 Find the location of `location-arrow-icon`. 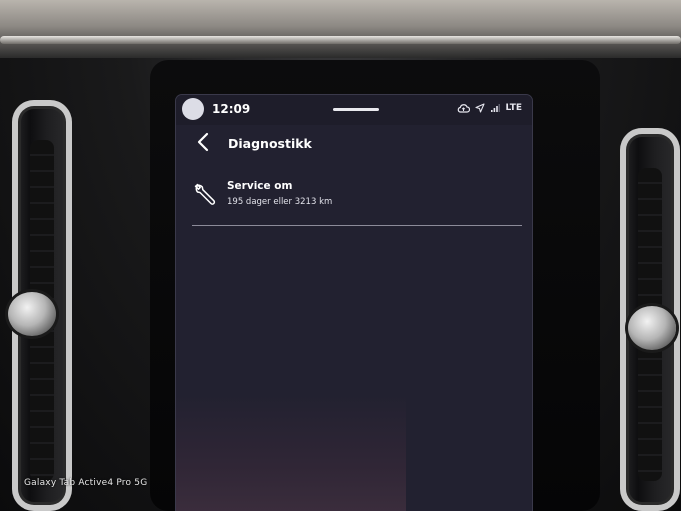

location-arrow-icon is located at coordinates (480, 108).